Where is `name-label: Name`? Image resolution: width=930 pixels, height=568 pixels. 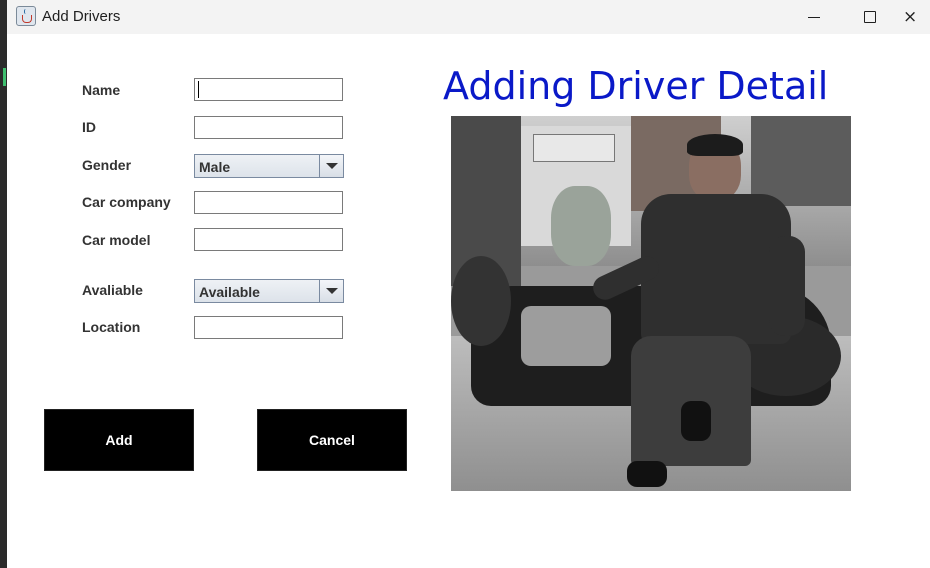
name-label: Name is located at coordinates (101, 90).